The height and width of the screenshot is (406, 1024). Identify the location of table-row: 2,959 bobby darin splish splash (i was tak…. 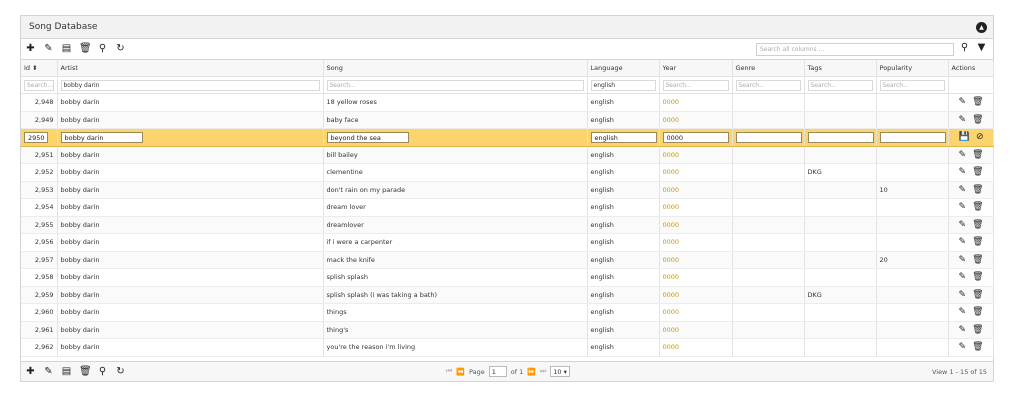
(507, 295).